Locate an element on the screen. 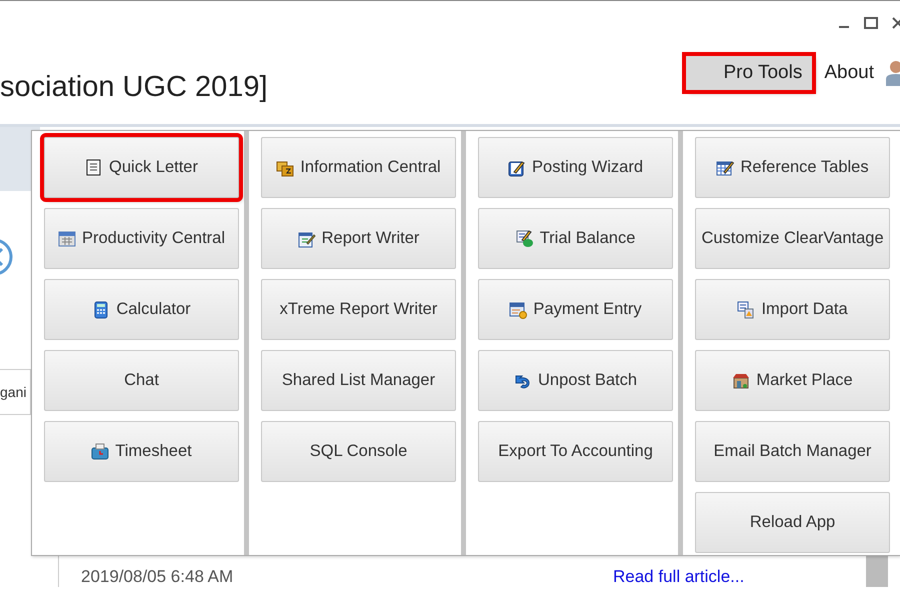  tool-button: Market Place is located at coordinates (792, 380).